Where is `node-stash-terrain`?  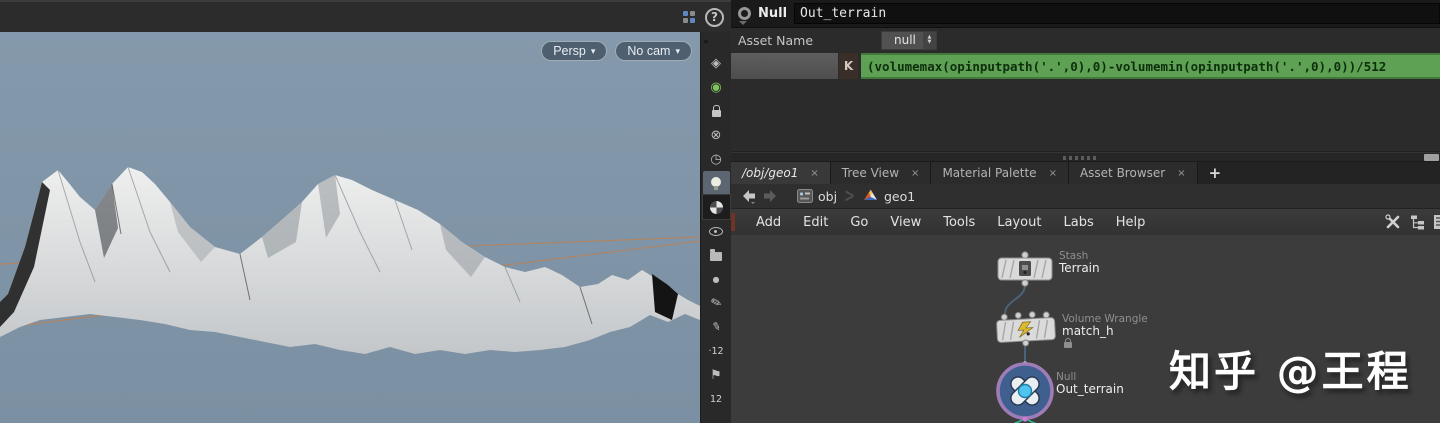
node-stash-terrain is located at coordinates (1025, 269).